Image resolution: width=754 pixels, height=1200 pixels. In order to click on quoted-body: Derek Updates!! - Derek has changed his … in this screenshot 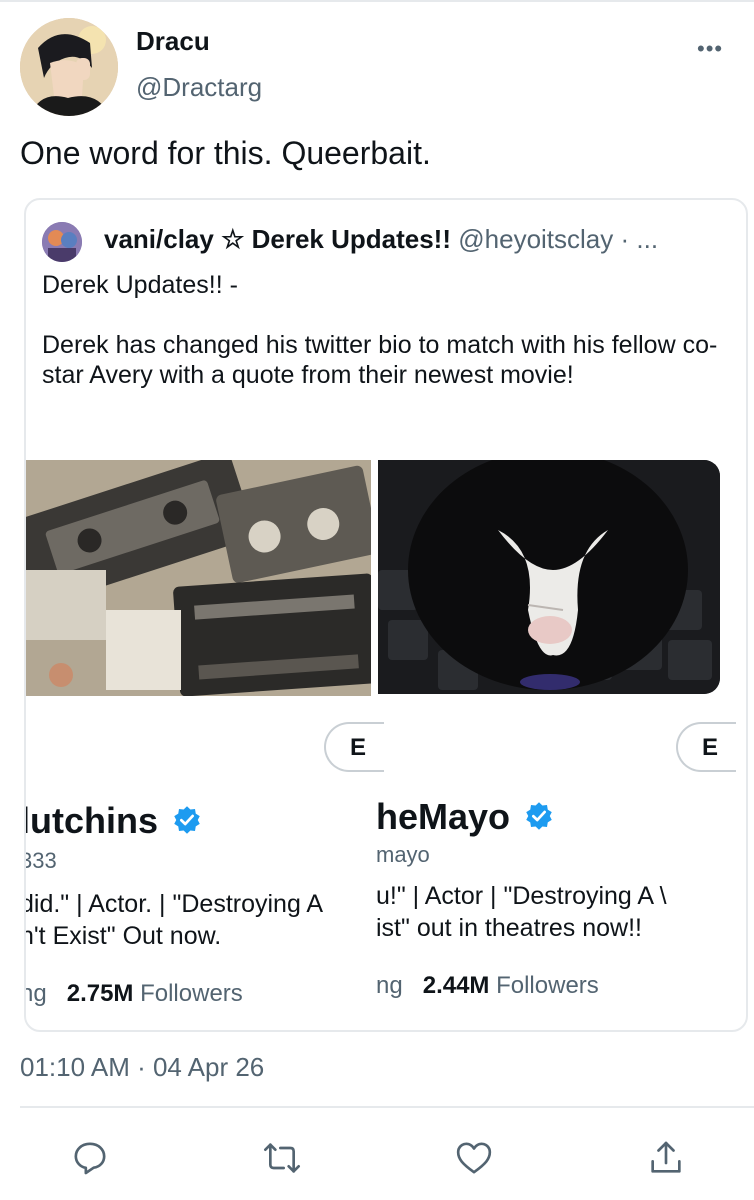, I will do `click(380, 330)`.